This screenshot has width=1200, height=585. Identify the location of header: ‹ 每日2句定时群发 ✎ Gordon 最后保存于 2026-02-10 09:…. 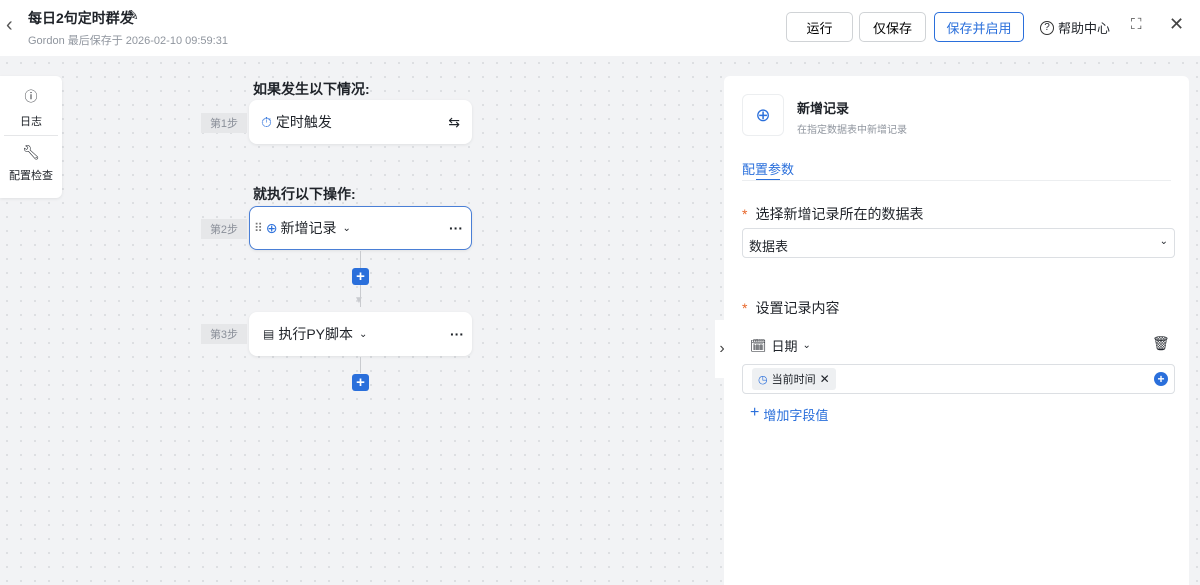
(600, 28).